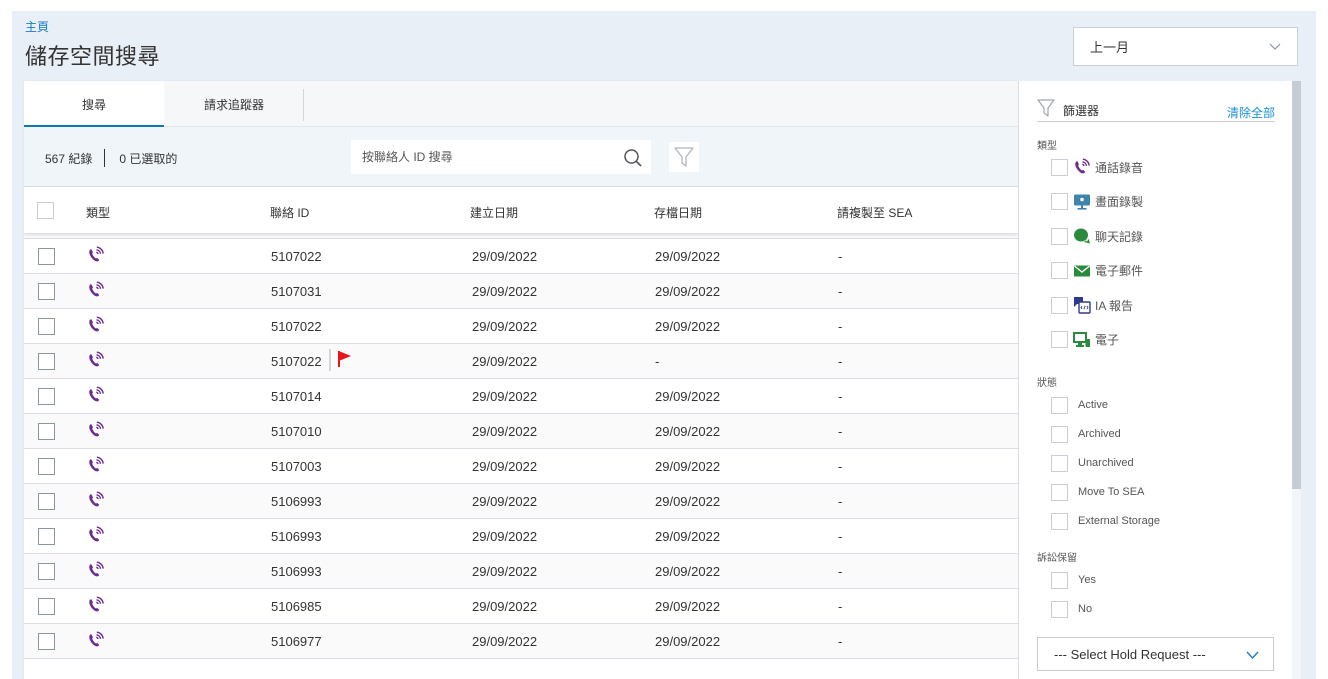 This screenshot has width=1328, height=679. What do you see at coordinates (296, 606) in the screenshot?
I see `contact-id: 5106985` at bounding box center [296, 606].